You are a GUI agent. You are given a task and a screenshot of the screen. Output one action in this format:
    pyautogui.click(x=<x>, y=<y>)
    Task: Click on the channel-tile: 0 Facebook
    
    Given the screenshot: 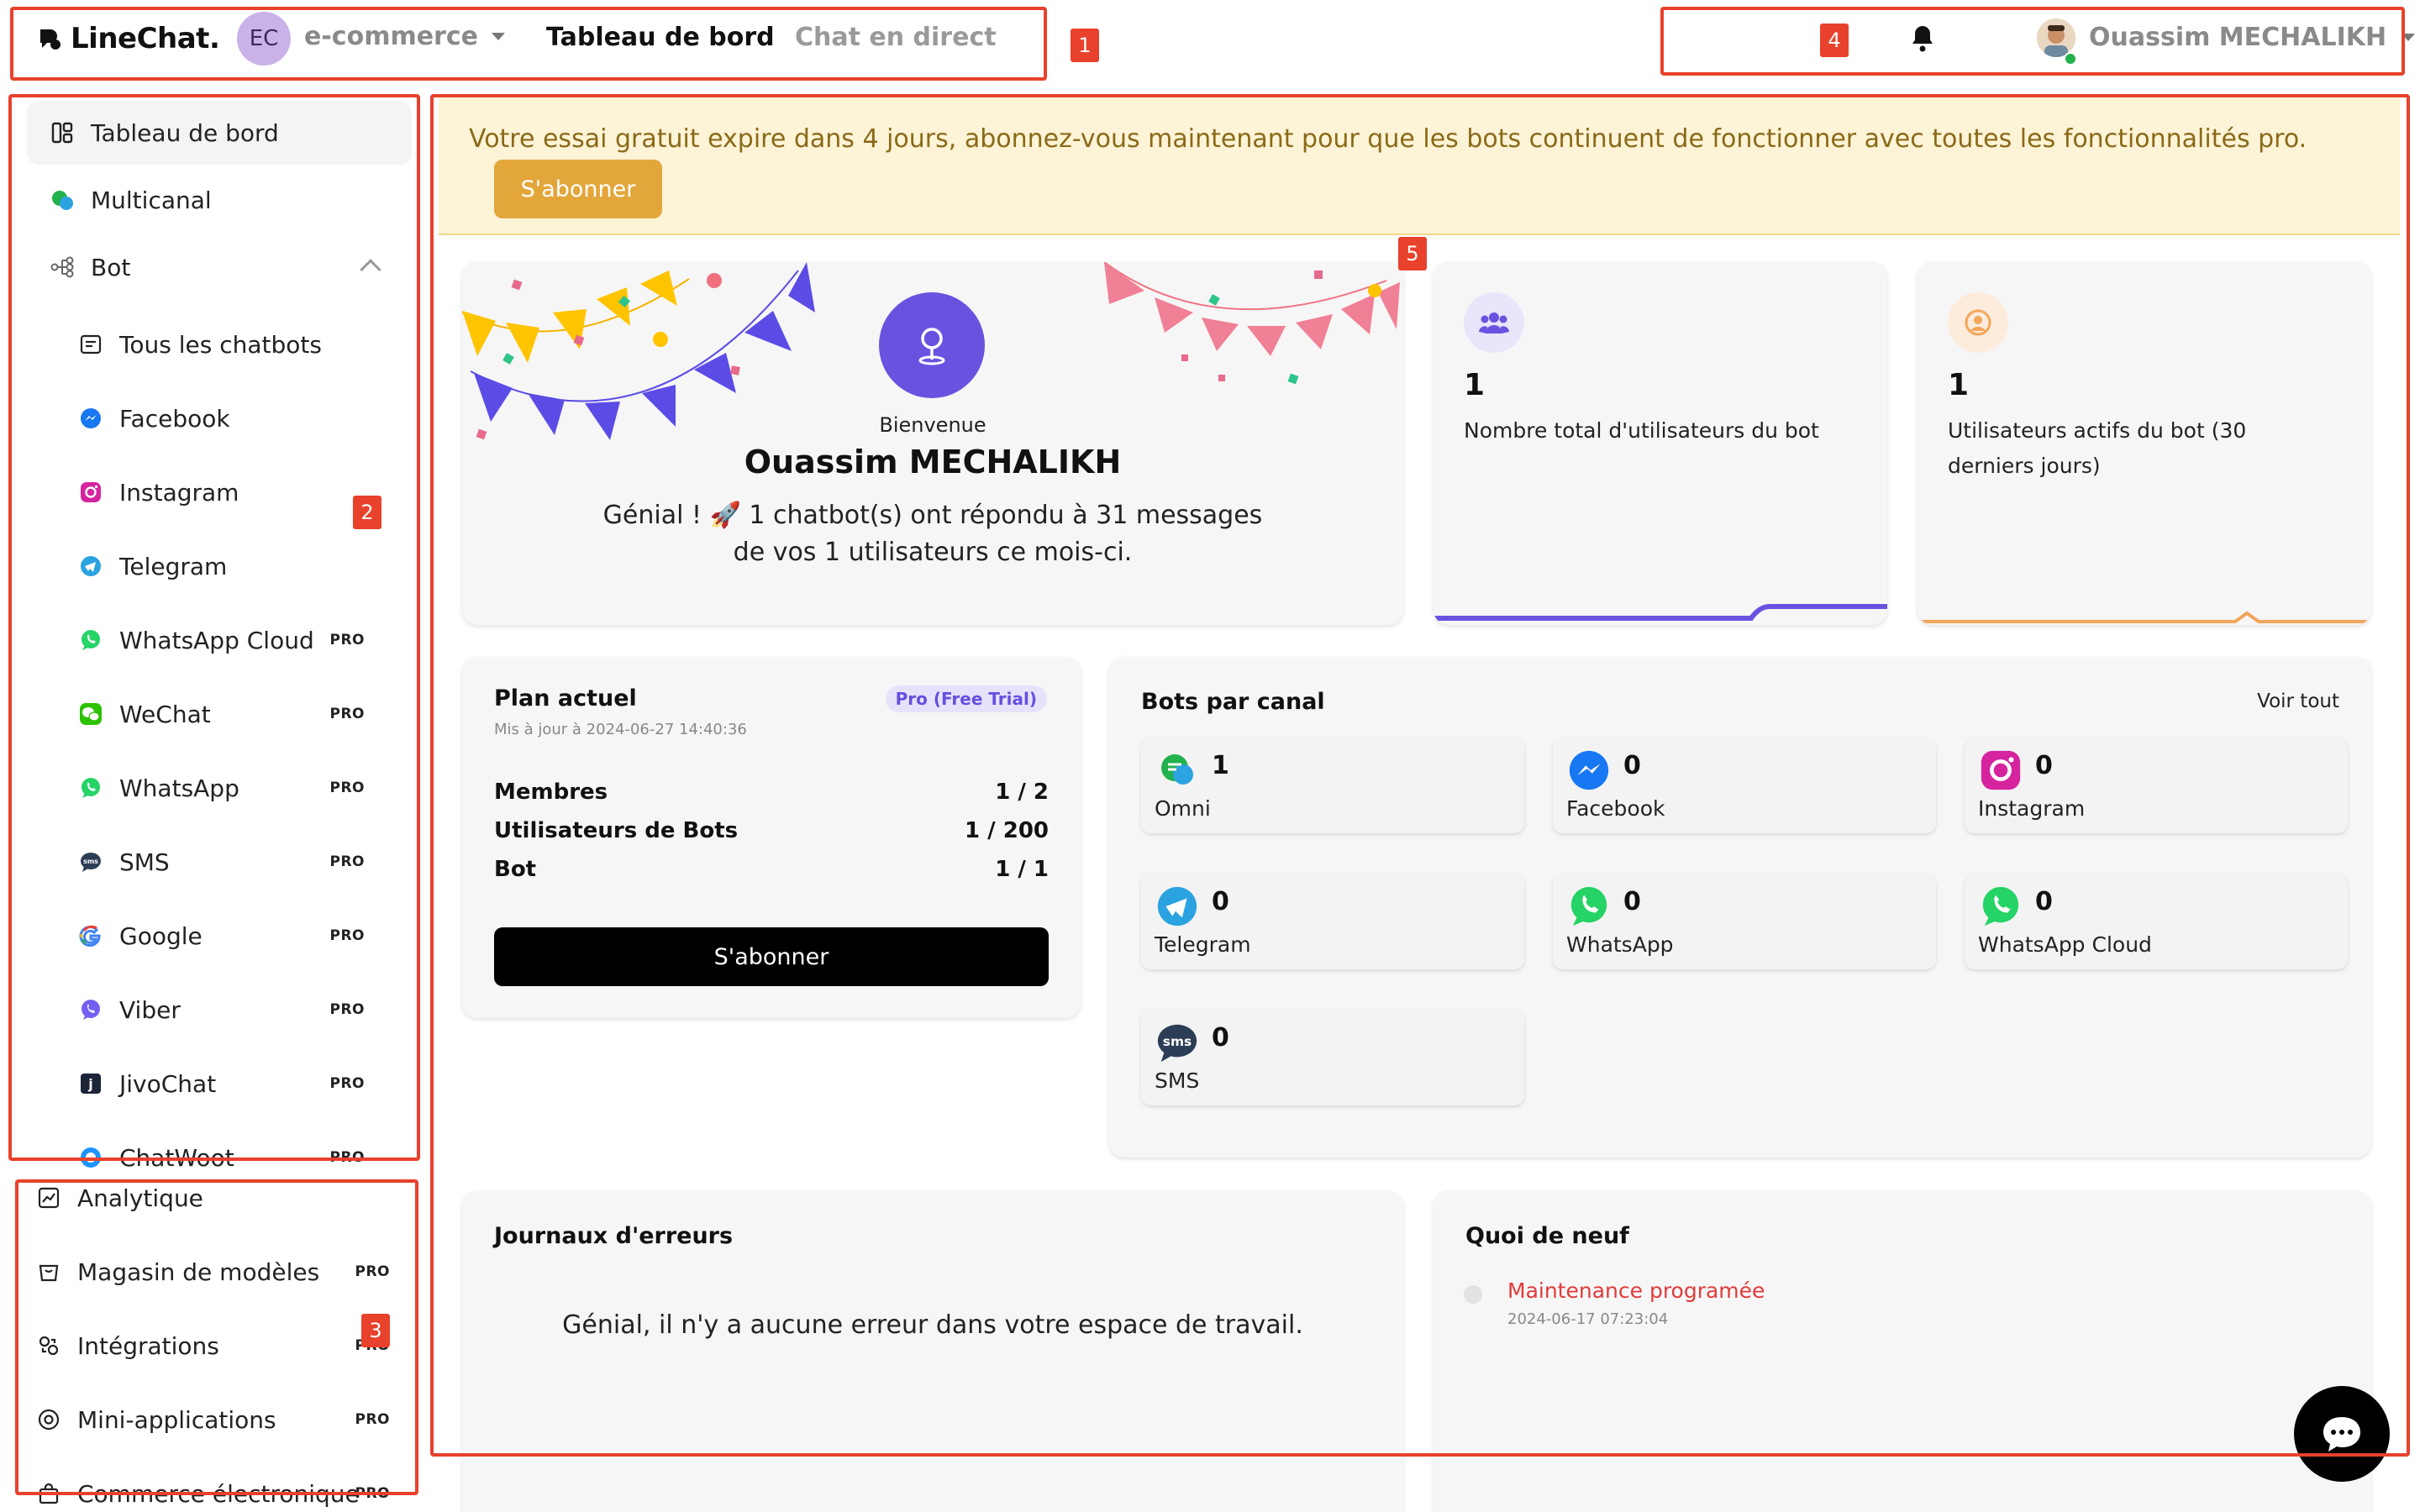 What is the action you would take?
    pyautogui.click(x=1744, y=785)
    